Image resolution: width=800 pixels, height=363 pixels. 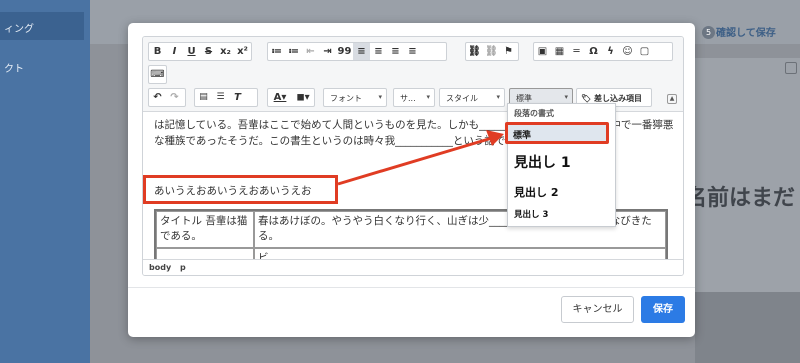 I want to click on format-option-normal: 標準, so click(x=557, y=133).